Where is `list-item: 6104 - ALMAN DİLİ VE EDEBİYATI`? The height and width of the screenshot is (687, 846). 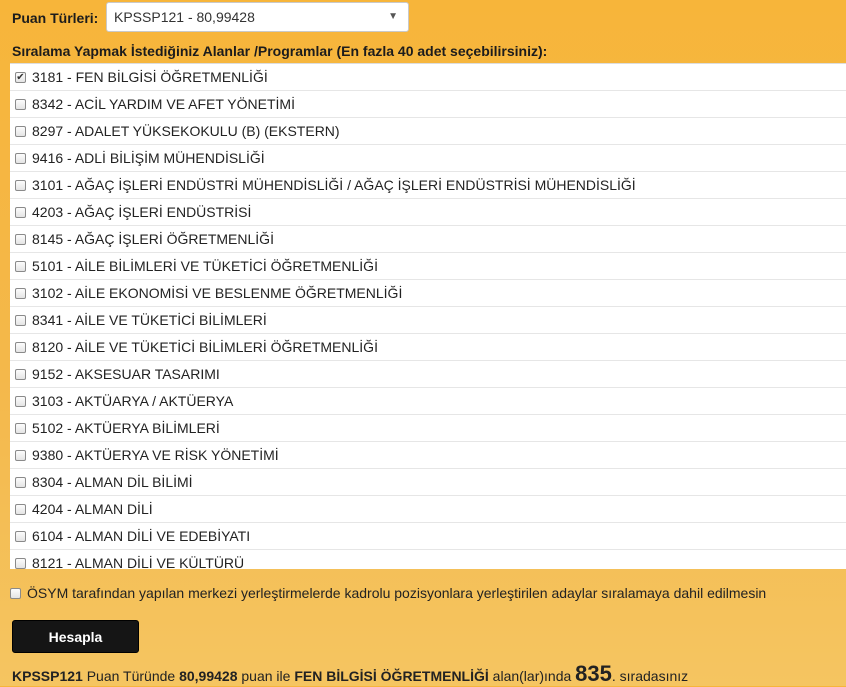 list-item: 6104 - ALMAN DİLİ VE EDEBİYATI is located at coordinates (428, 536).